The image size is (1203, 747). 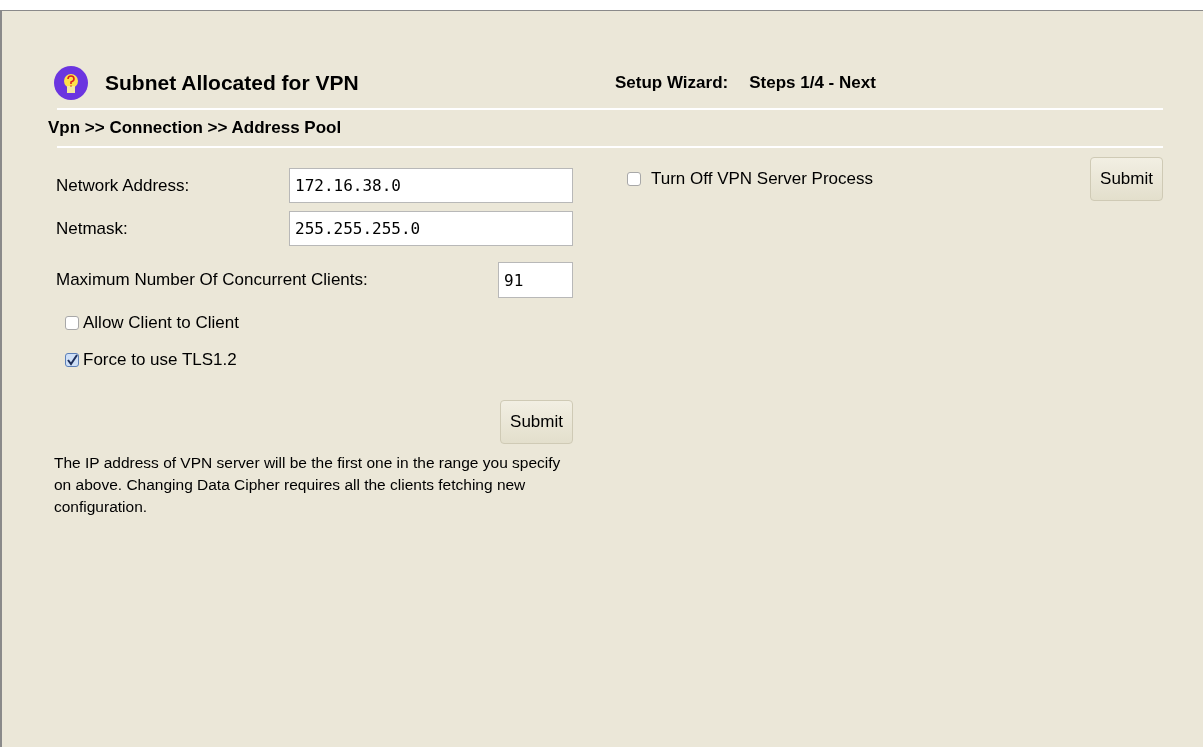 I want to click on field-label: Netmask:, so click(x=92, y=228).